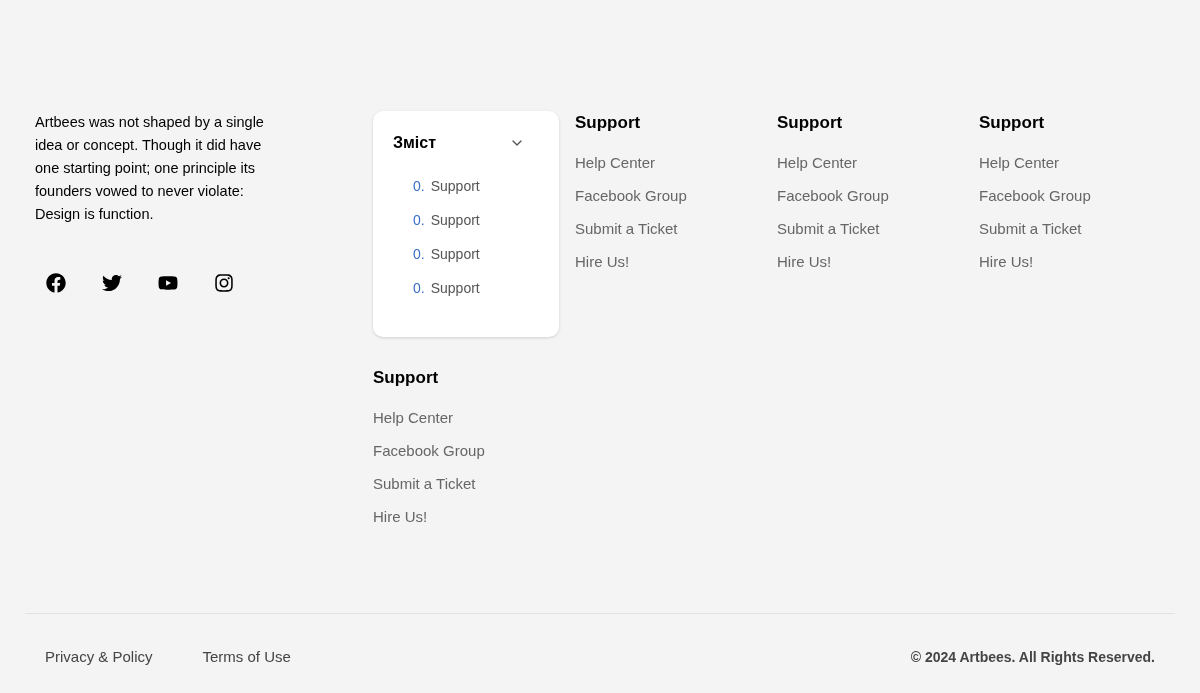 The image size is (1200, 693). What do you see at coordinates (111, 282) in the screenshot?
I see `twitter-icon` at bounding box center [111, 282].